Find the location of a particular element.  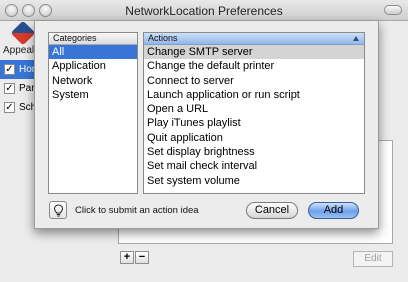

action-item: Play iTunes playlist is located at coordinates (254, 123).